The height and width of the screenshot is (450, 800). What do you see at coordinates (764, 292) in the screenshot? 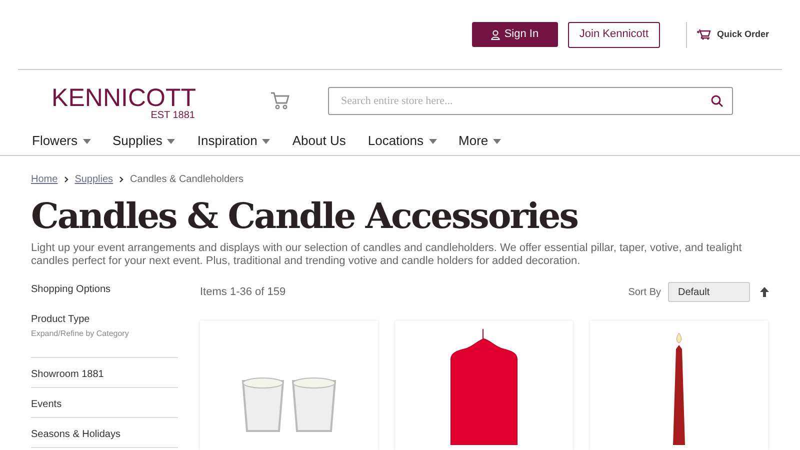
I see `arrow-up-icon` at bounding box center [764, 292].